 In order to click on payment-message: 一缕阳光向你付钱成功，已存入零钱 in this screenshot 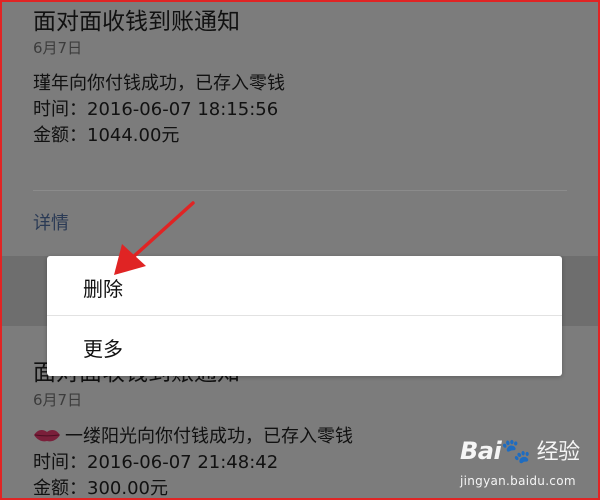, I will do `click(193, 435)`.